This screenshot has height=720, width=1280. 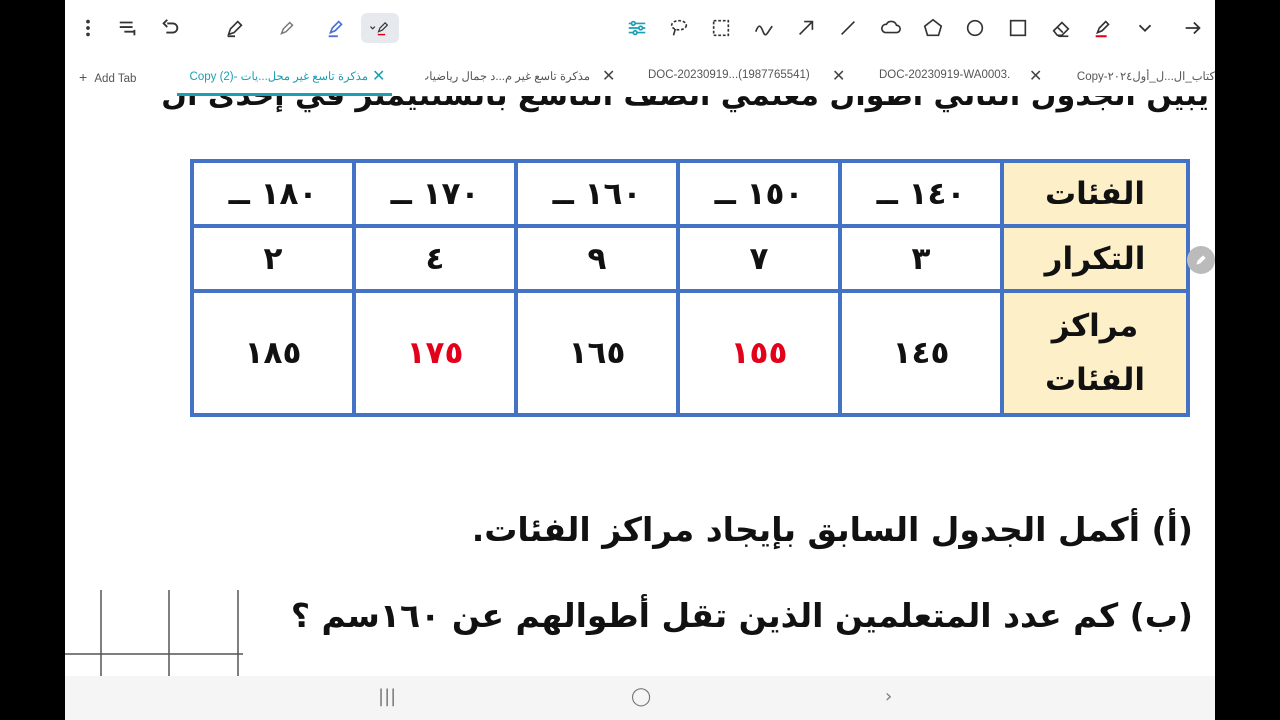 What do you see at coordinates (1095, 353) in the screenshot?
I see `row-header-midpoints: مراكز الفئات` at bounding box center [1095, 353].